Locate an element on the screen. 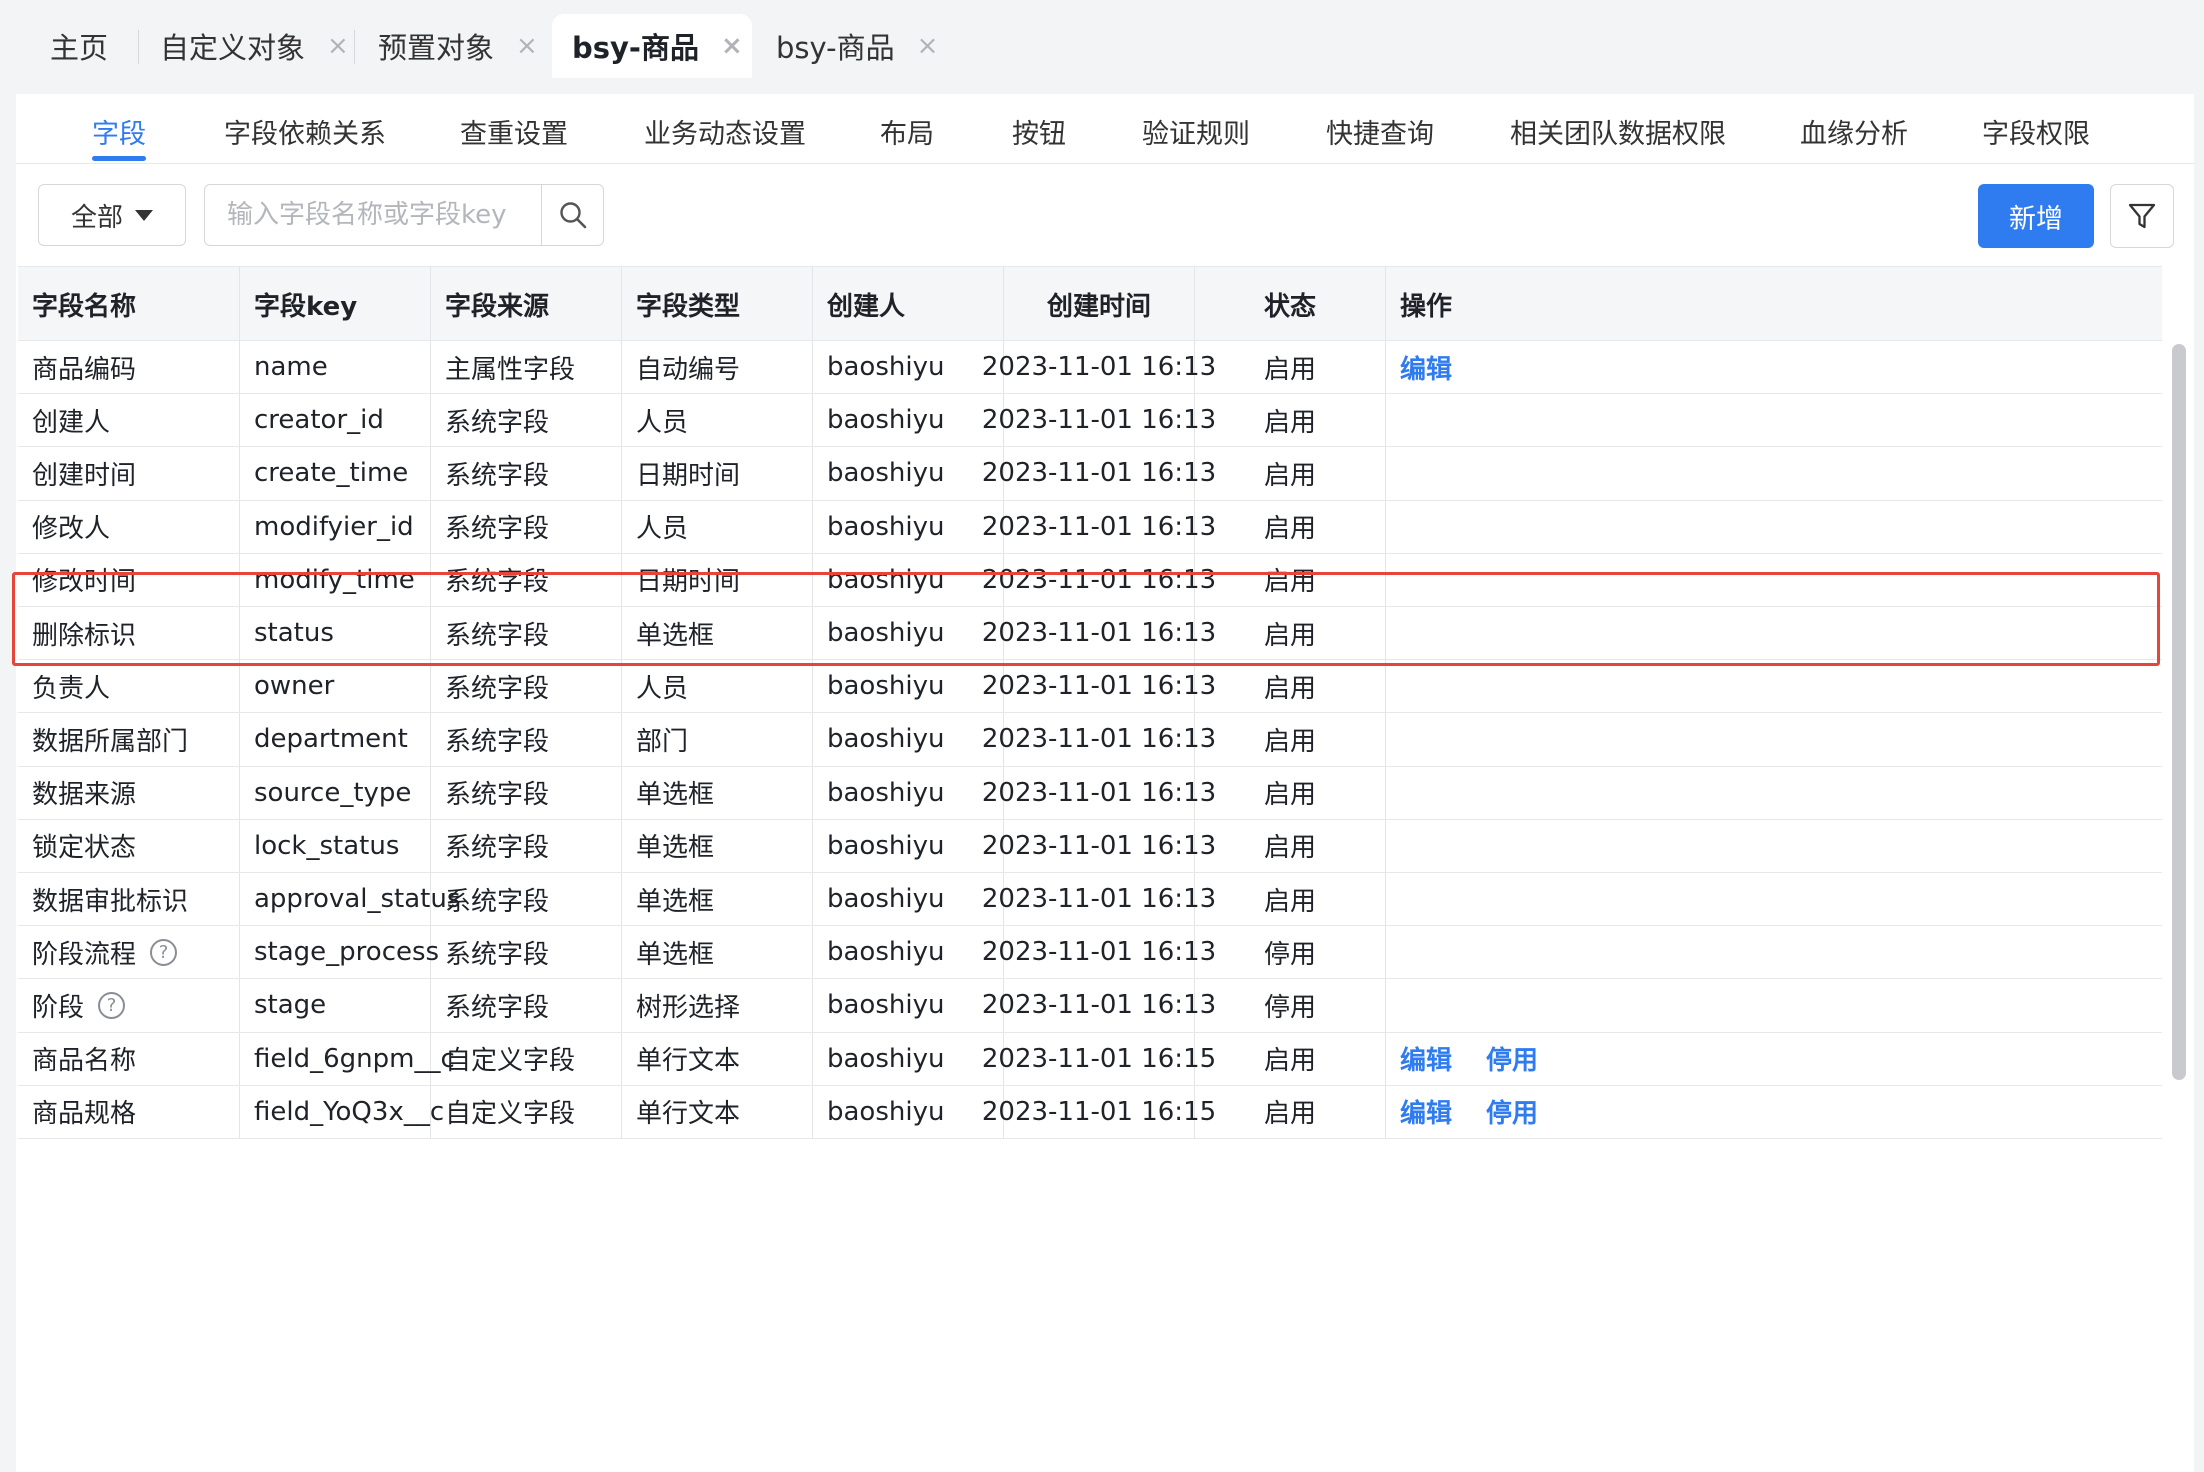  cell-creator-text: baoshiyu is located at coordinates (886, 739).